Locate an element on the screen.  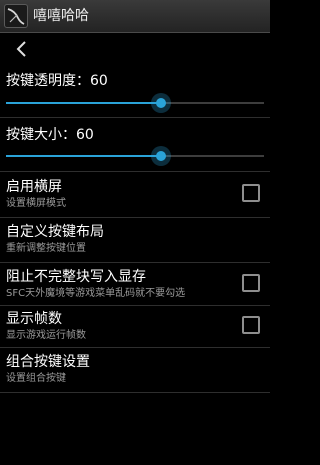
pref-combo-keys-summary: 设置组合按键 is located at coordinates (36, 378).